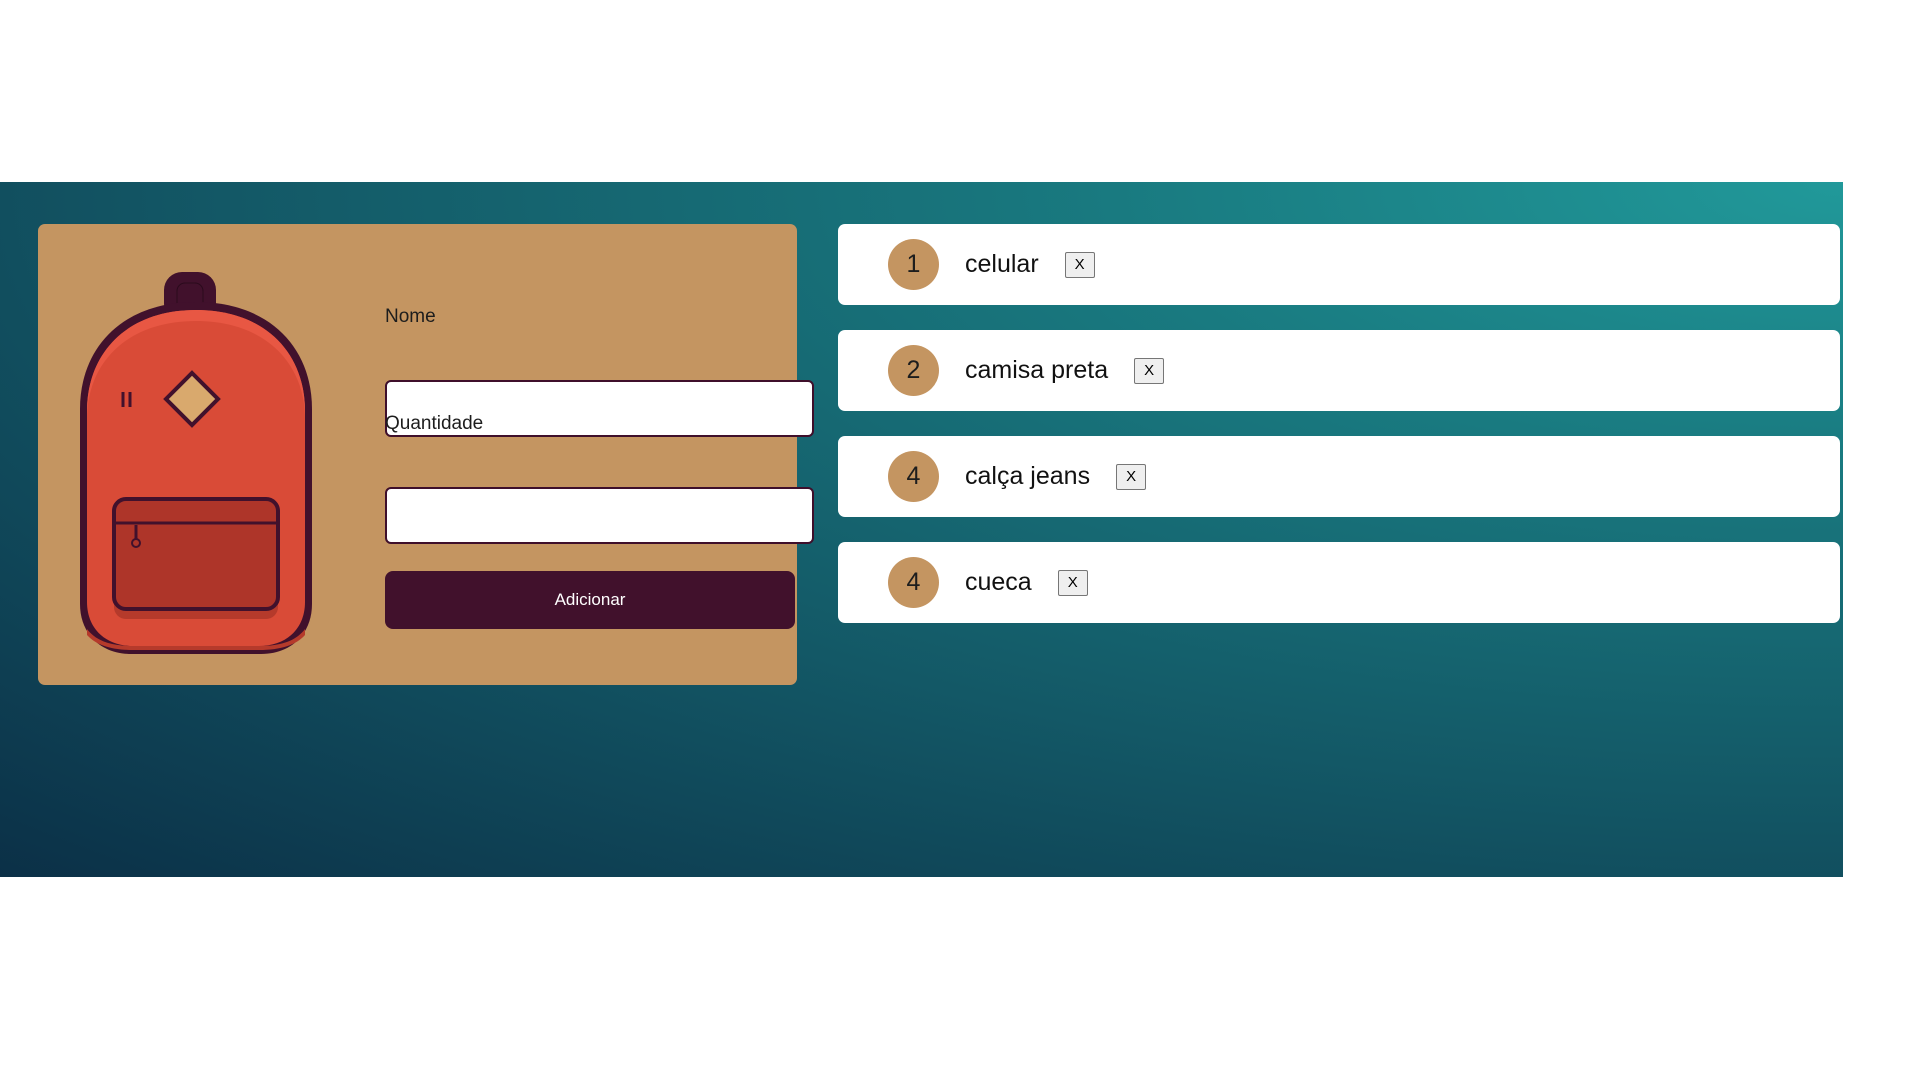  Describe the element at coordinates (1037, 370) in the screenshot. I see `item-name: camisa preta` at that location.